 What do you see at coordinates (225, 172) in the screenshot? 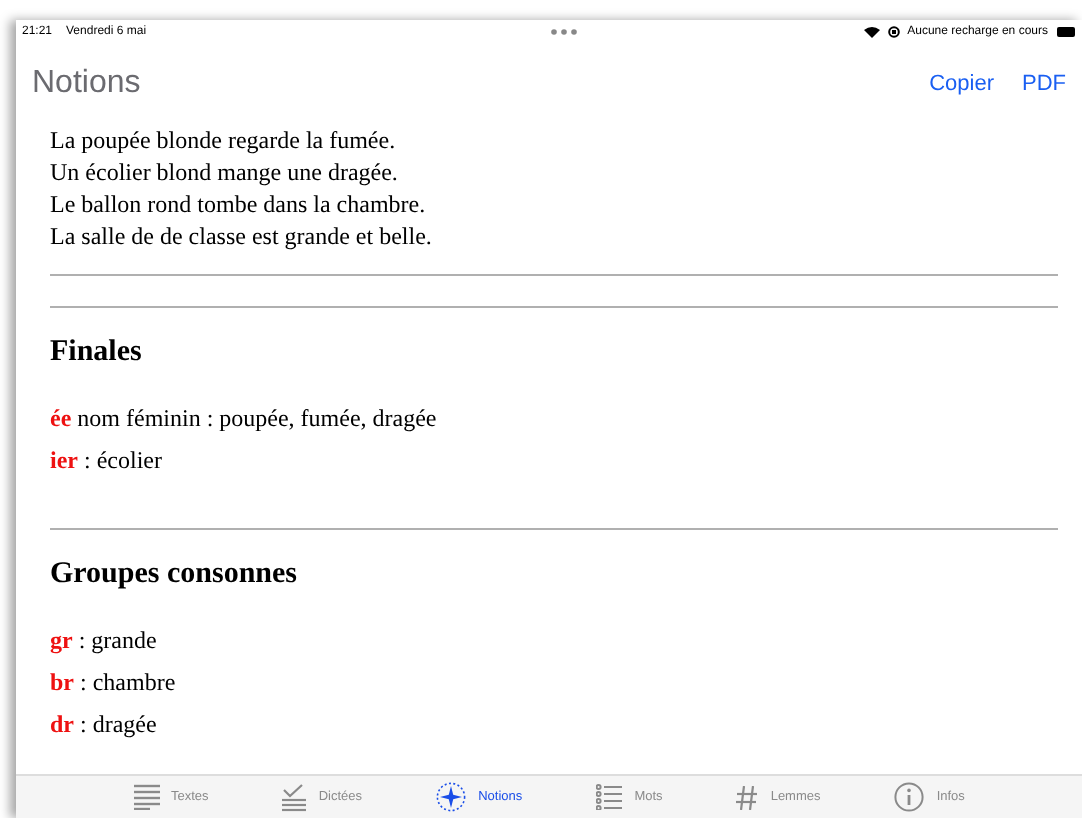
I see `sentence: Un écolier blond mange une dragée.` at bounding box center [225, 172].